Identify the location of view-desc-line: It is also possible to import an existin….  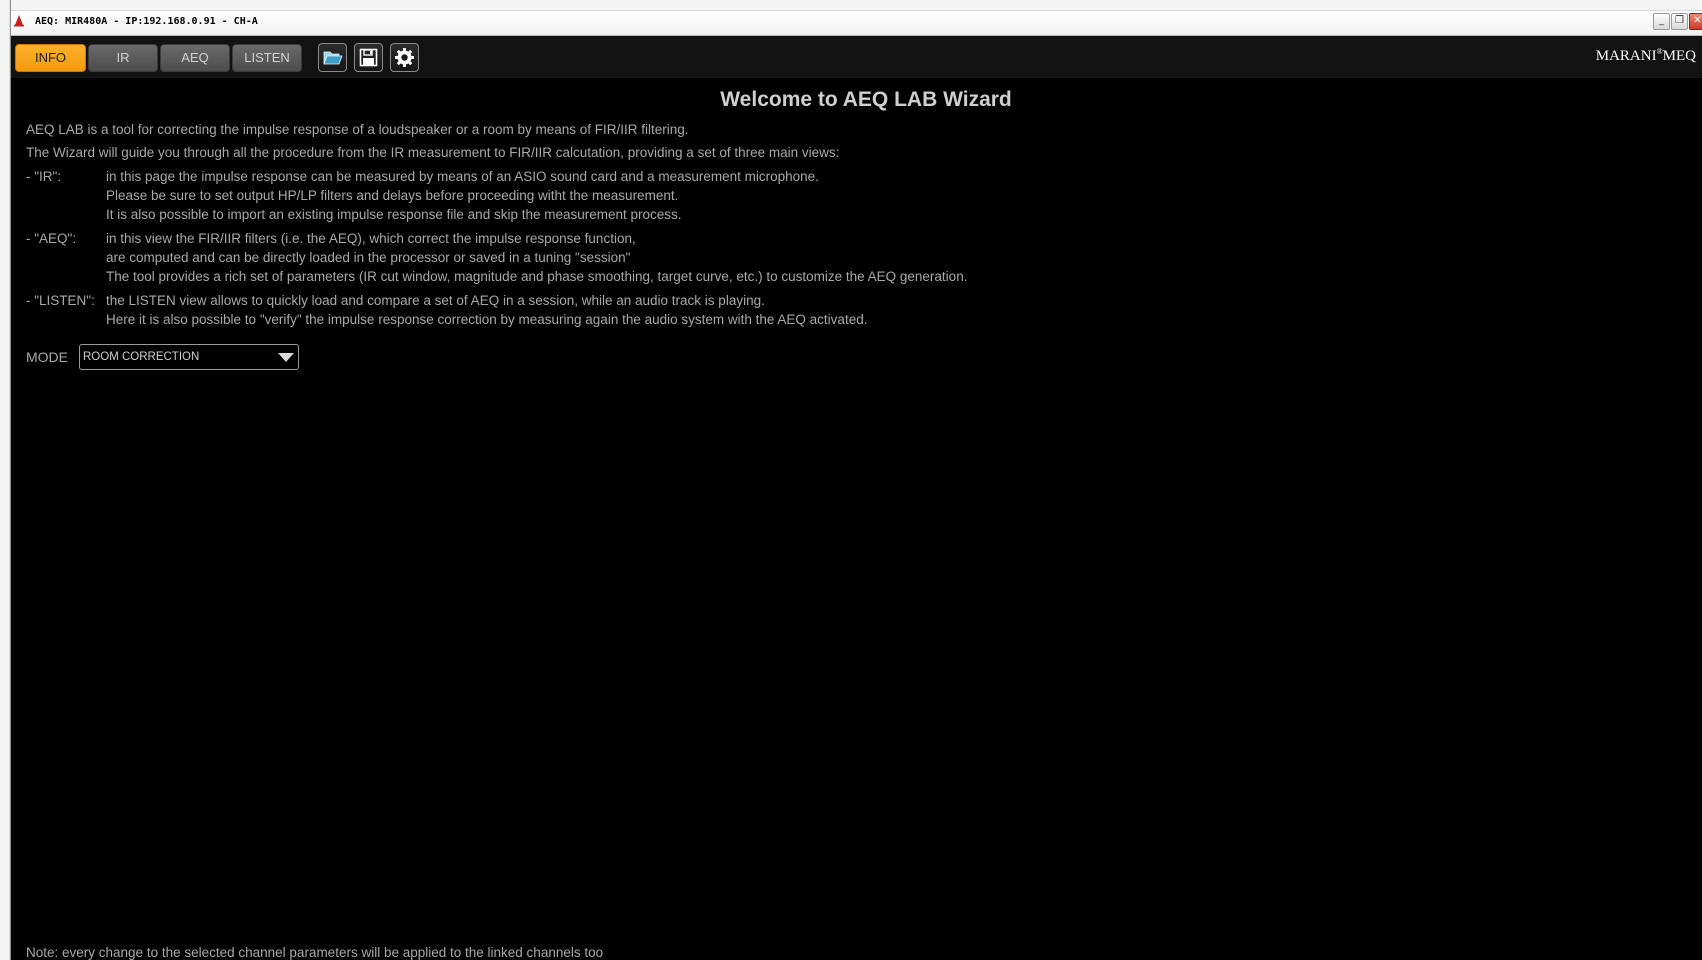
(394, 214).